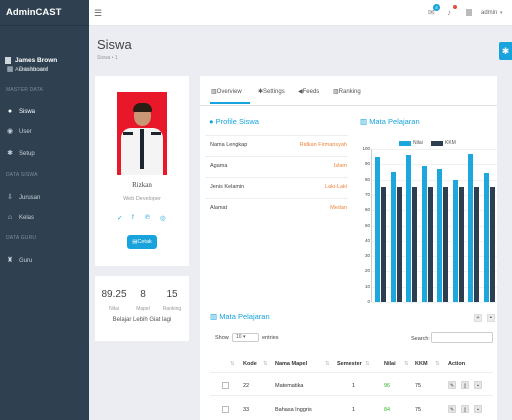 This screenshot has height=420, width=512. I want to click on entries-select: 10 ▾, so click(245, 337).